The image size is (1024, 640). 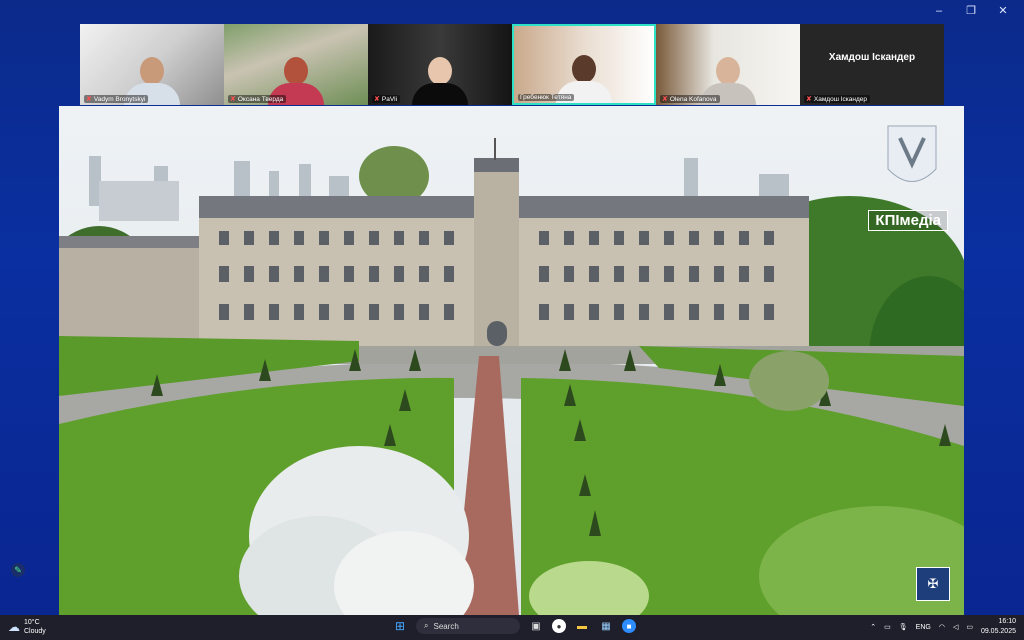 I want to click on minimize-button: –, so click(x=939, y=11).